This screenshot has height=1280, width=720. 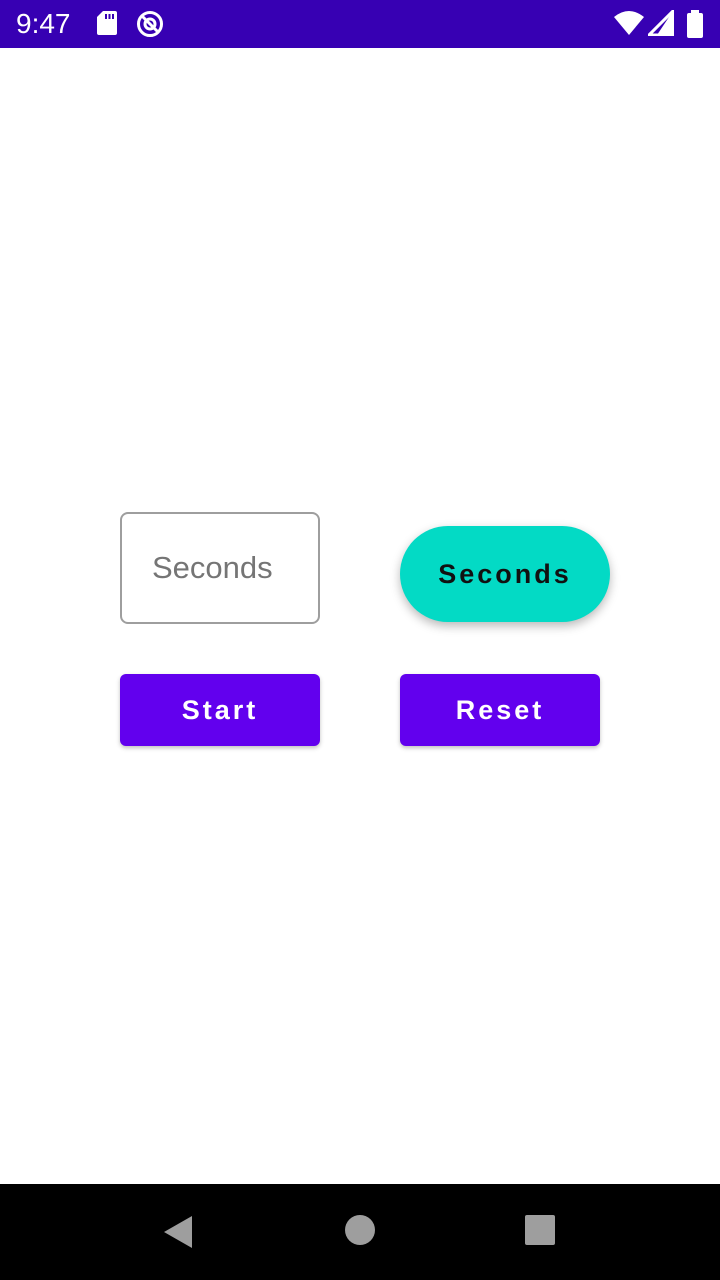 What do you see at coordinates (220, 568) in the screenshot?
I see `seconds-input` at bounding box center [220, 568].